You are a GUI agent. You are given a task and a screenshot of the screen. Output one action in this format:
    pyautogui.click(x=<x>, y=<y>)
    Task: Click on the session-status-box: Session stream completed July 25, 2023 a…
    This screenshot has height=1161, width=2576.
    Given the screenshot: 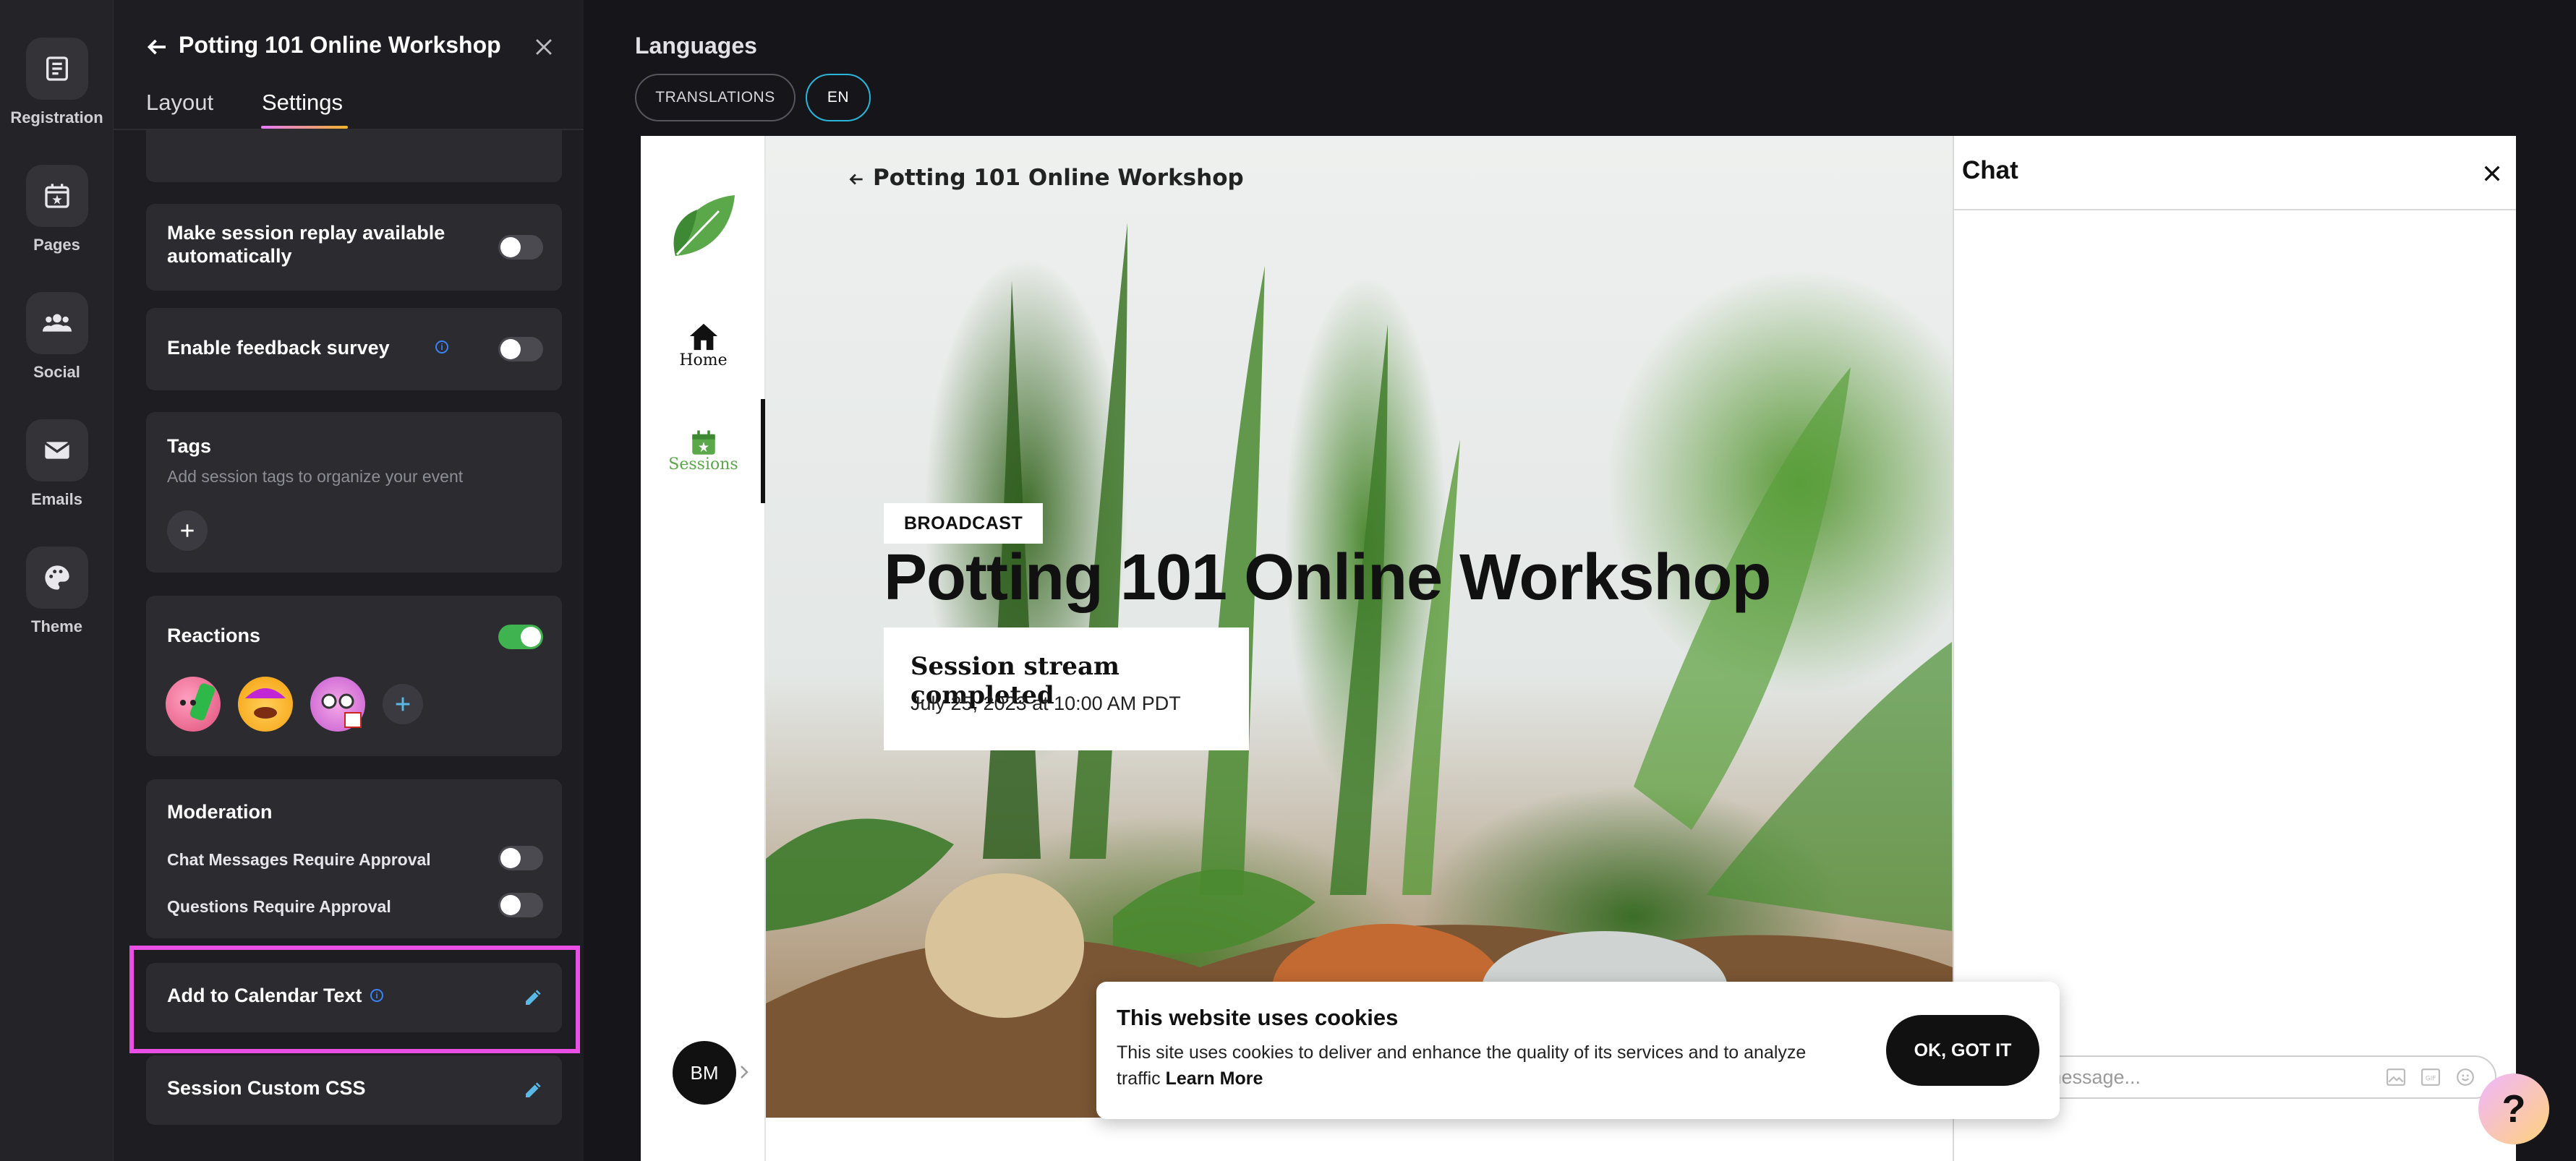 What is the action you would take?
    pyautogui.click(x=1066, y=688)
    